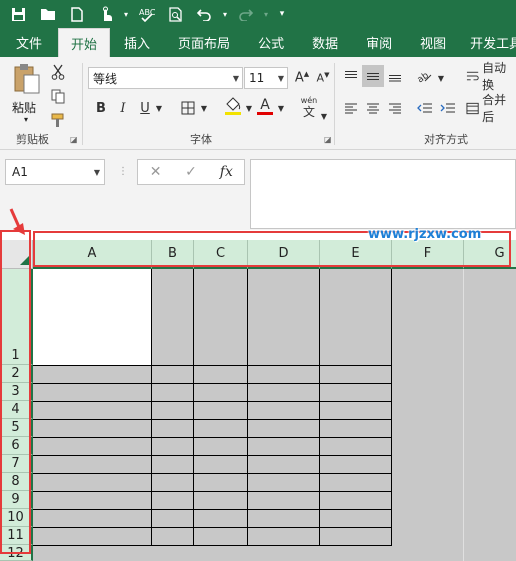 This screenshot has width=516, height=561. What do you see at coordinates (146, 14) in the screenshot?
I see `spelling-check-icon: ABC` at bounding box center [146, 14].